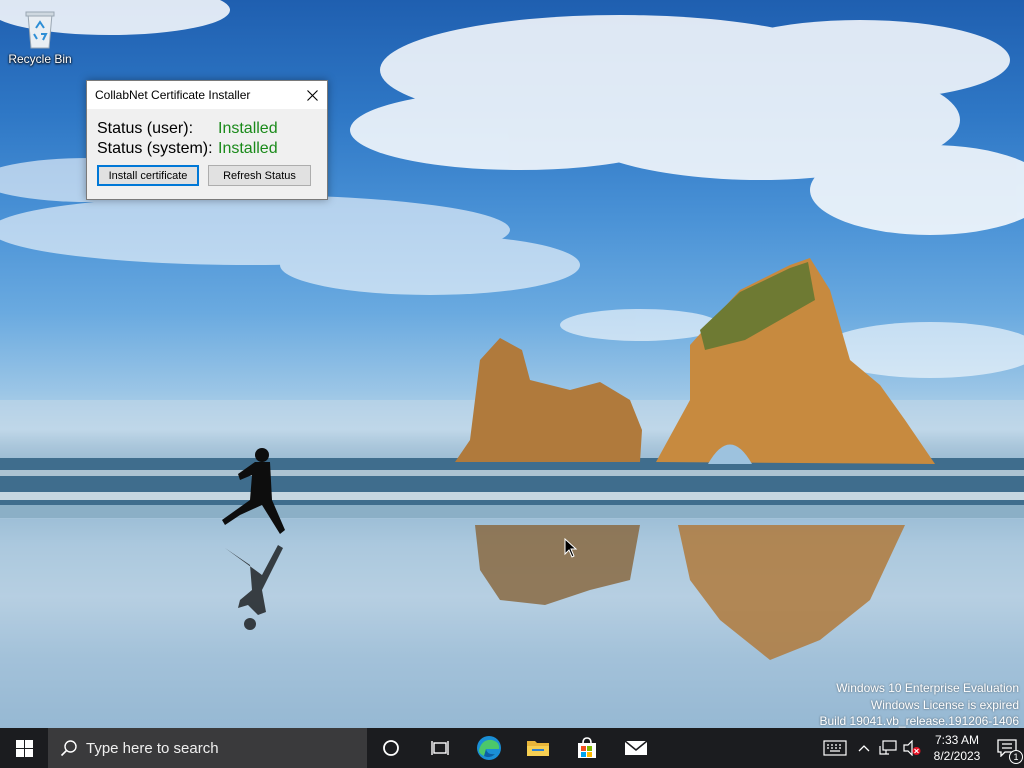 The image size is (1024, 768). Describe the element at coordinates (957, 756) in the screenshot. I see `clock-date: 8/2/2023` at that location.